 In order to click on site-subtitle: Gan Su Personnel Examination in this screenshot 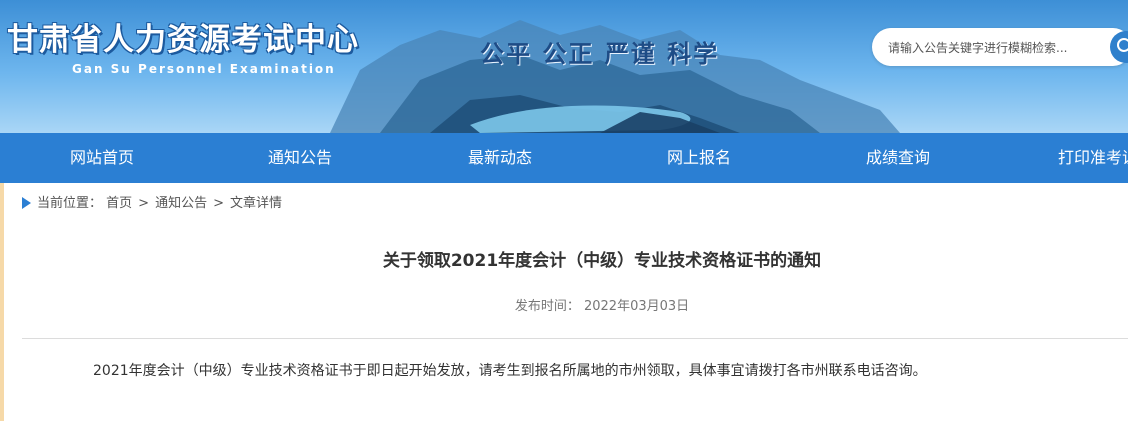, I will do `click(204, 69)`.